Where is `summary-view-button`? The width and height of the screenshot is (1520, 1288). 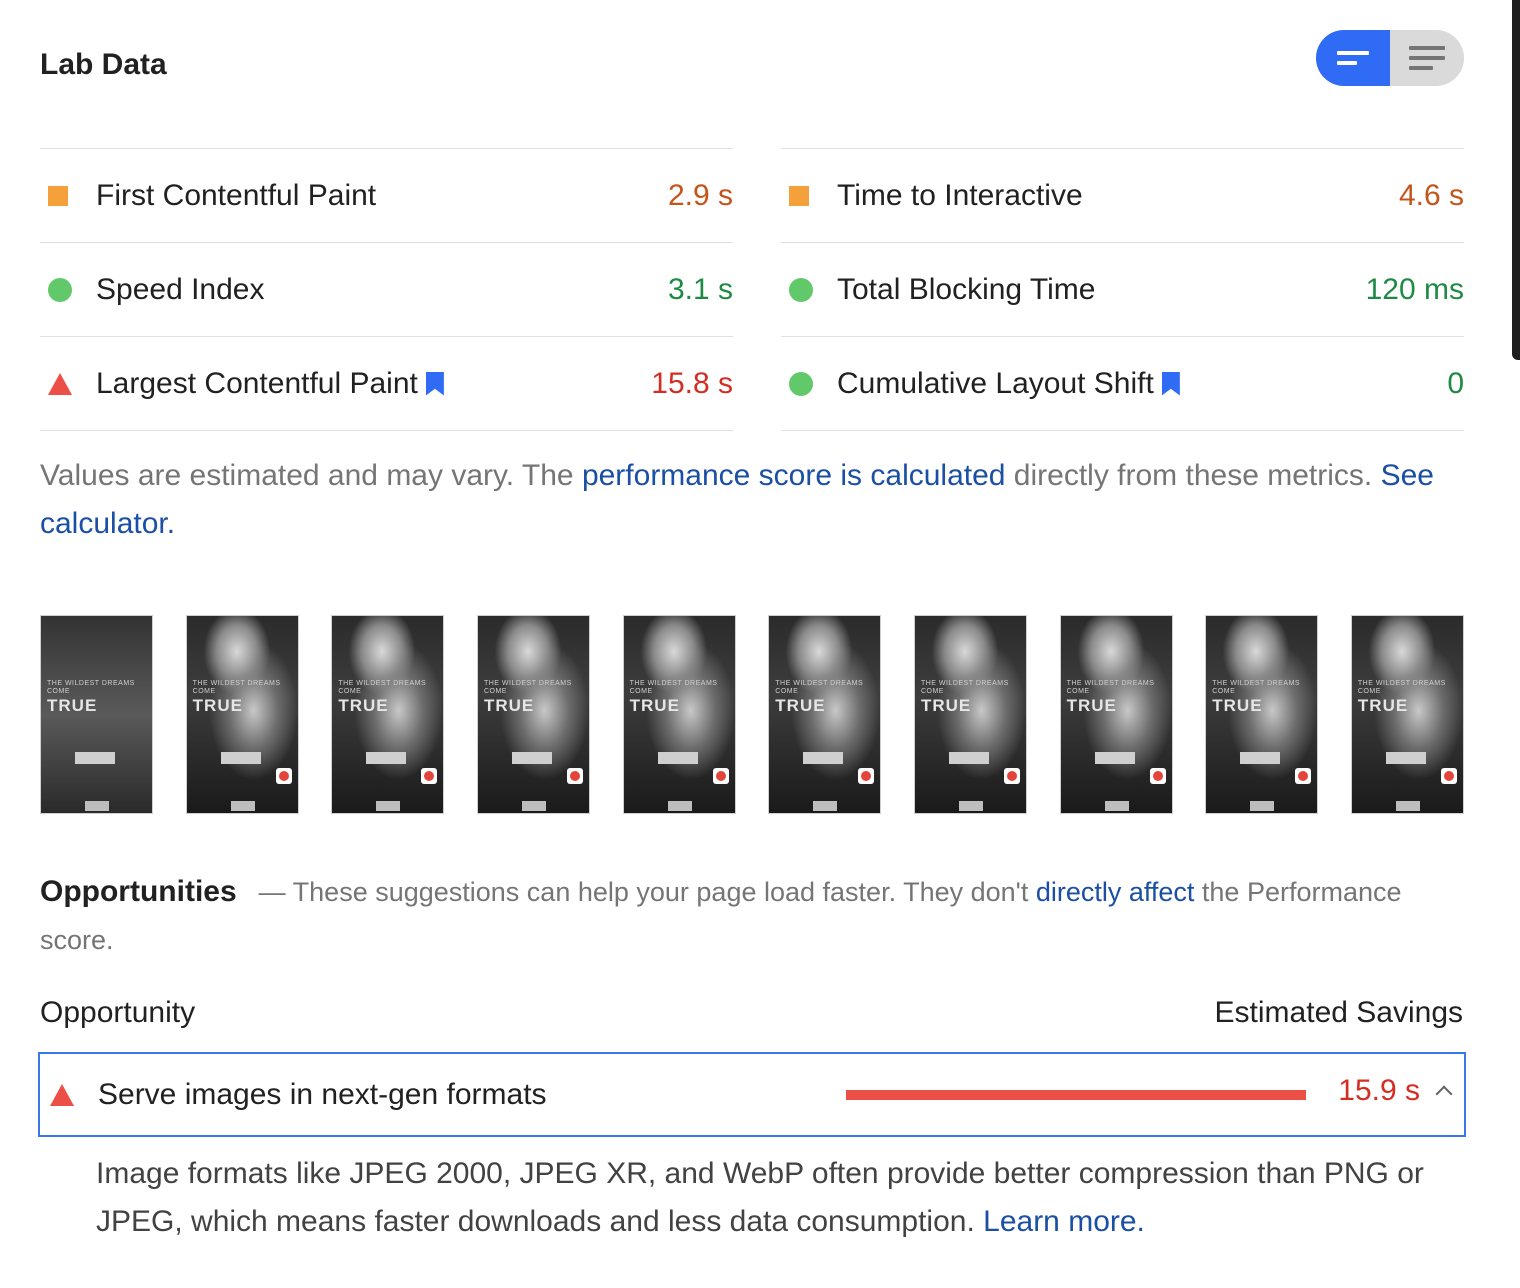
summary-view-button is located at coordinates (1353, 58).